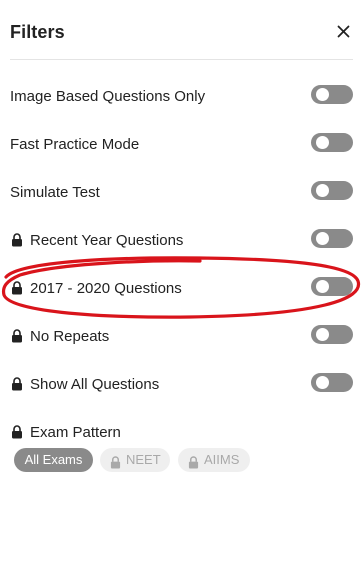 This screenshot has height=575, width=364. I want to click on filter-row-recent-year-questions: Recent Year Questions, so click(182, 242).